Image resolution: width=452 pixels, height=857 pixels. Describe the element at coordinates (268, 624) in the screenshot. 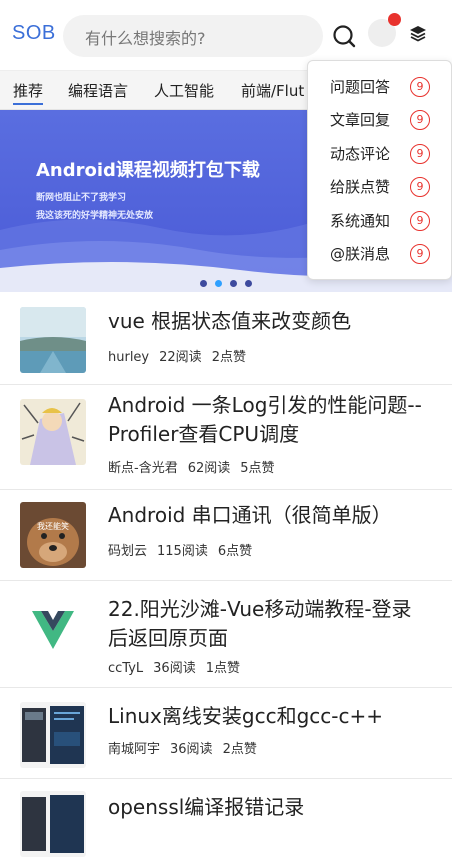

I see `article-title: 22.阳光沙滩-Vue移动端教程-登录后返回原页面` at that location.